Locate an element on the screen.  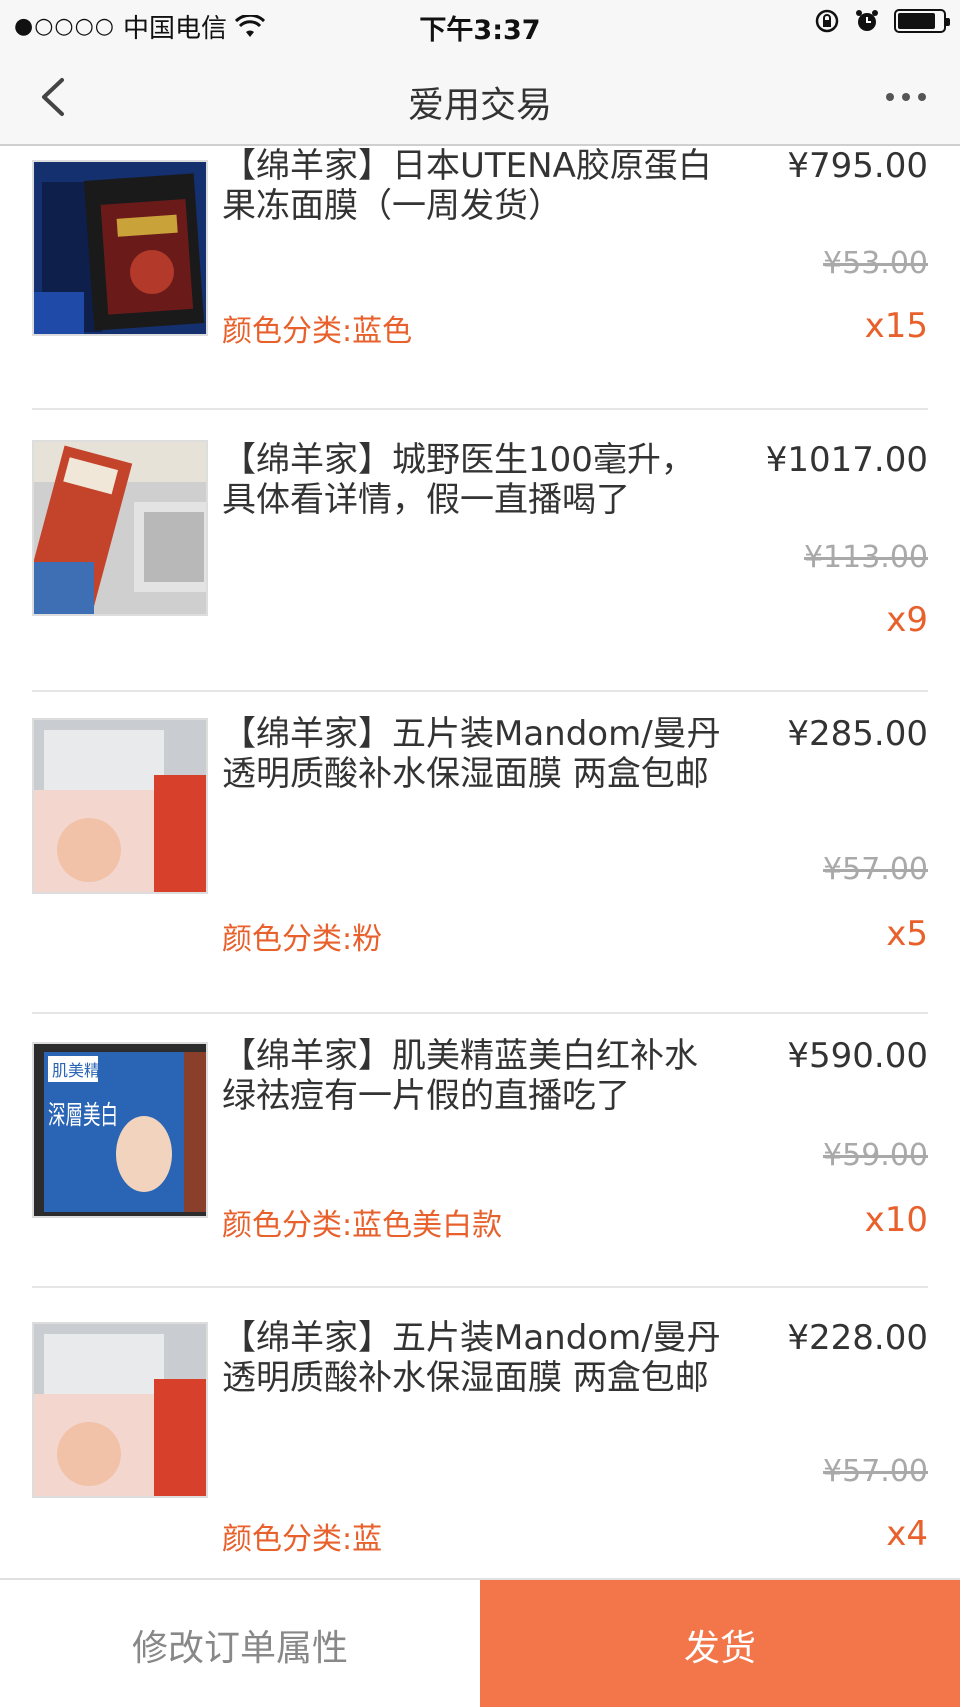
item-quantity: x4 is located at coordinates (907, 1534).